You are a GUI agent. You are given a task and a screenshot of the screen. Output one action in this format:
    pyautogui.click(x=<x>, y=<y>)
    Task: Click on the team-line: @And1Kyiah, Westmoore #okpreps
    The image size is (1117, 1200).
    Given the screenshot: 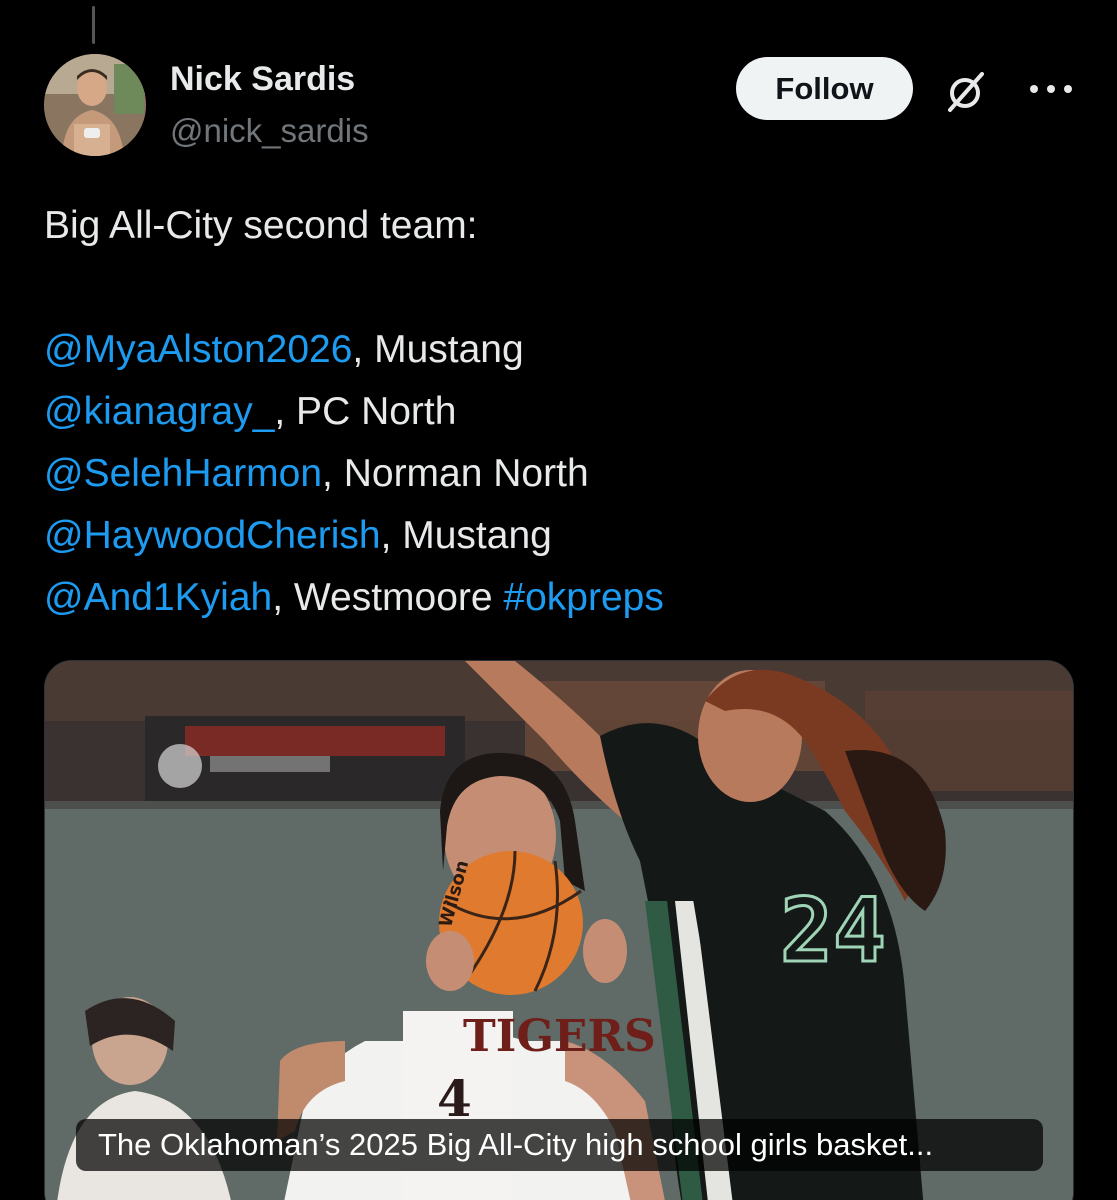 What is the action you would take?
    pyautogui.click(x=564, y=598)
    